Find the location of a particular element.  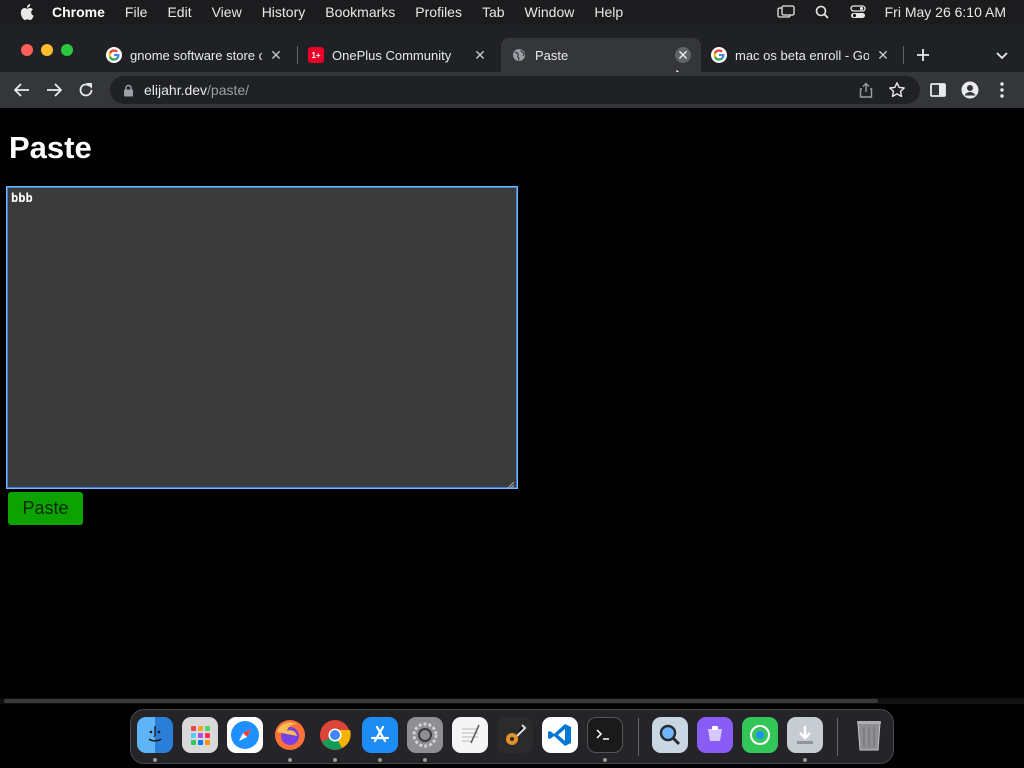

tab-gnome-software: gnome software store o ✕ is located at coordinates (195, 55).